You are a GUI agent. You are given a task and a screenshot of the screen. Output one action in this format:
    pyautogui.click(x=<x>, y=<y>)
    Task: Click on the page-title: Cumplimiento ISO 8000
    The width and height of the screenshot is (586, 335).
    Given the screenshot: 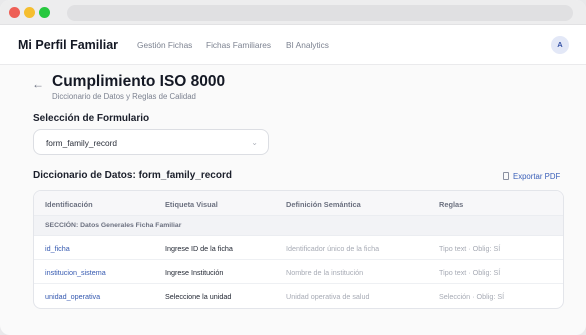 What is the action you would take?
    pyautogui.click(x=139, y=81)
    